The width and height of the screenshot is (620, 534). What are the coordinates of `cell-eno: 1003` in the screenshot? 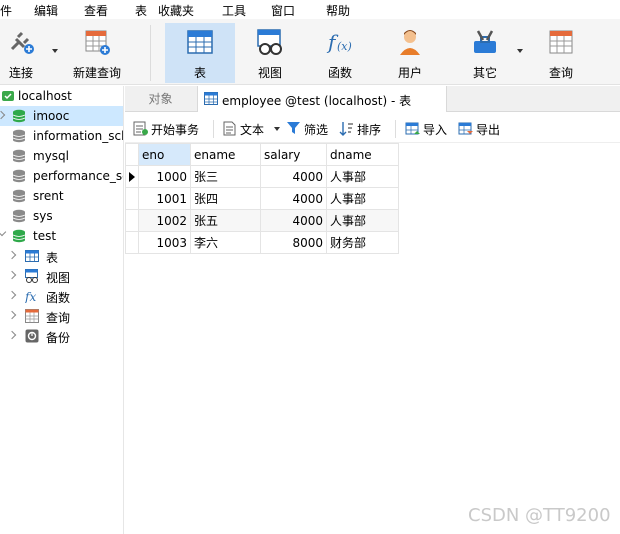 It's located at (164, 242).